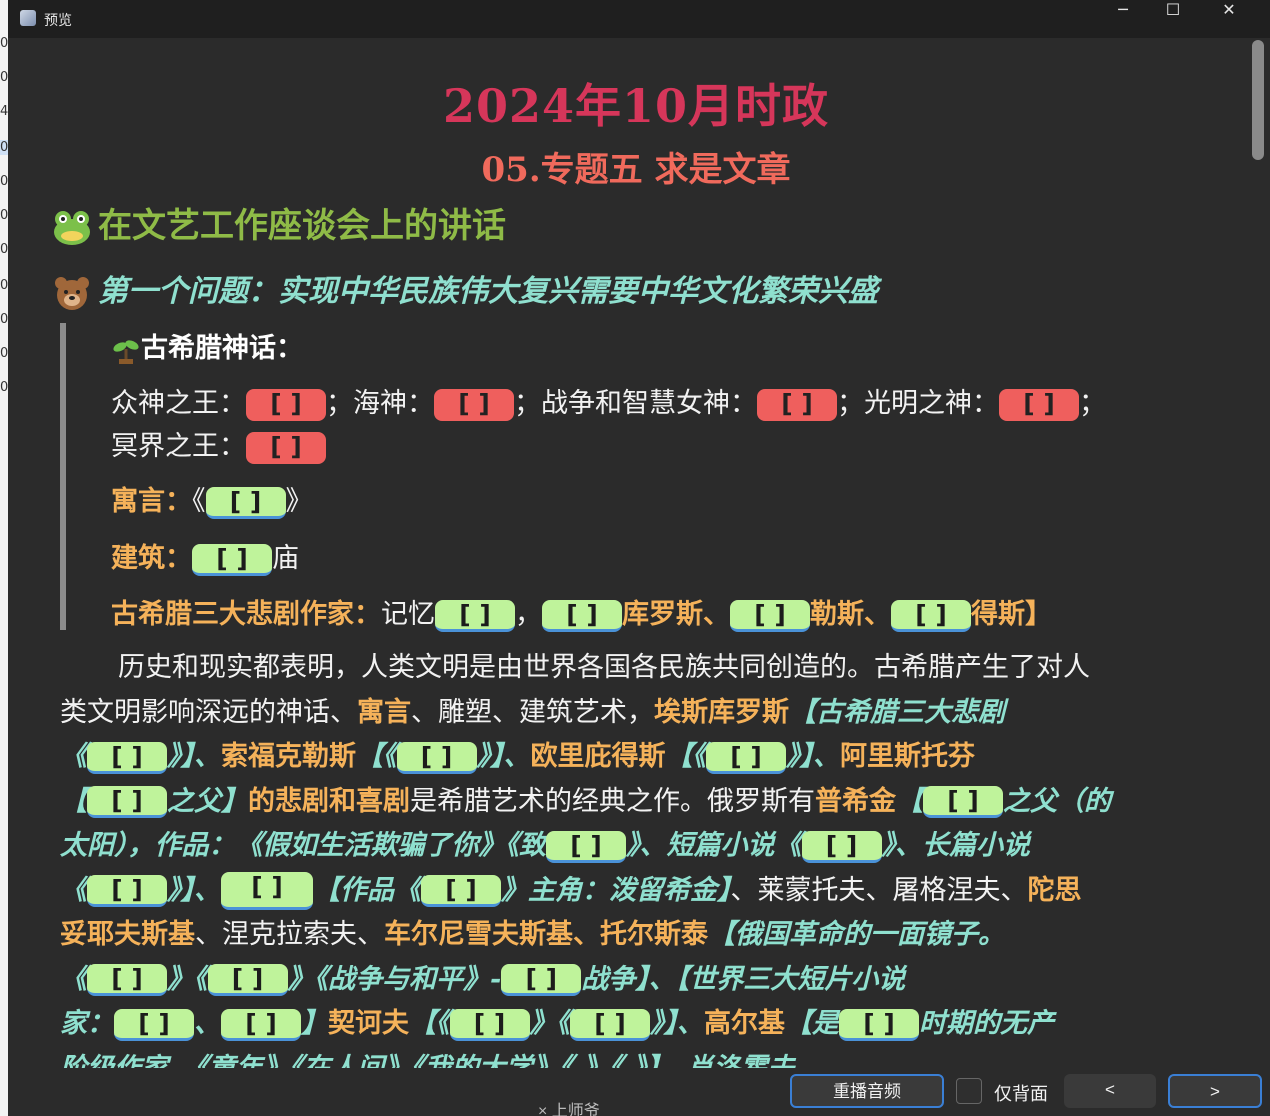  I want to click on quote-heading: 古希腊神话：, so click(207, 345).